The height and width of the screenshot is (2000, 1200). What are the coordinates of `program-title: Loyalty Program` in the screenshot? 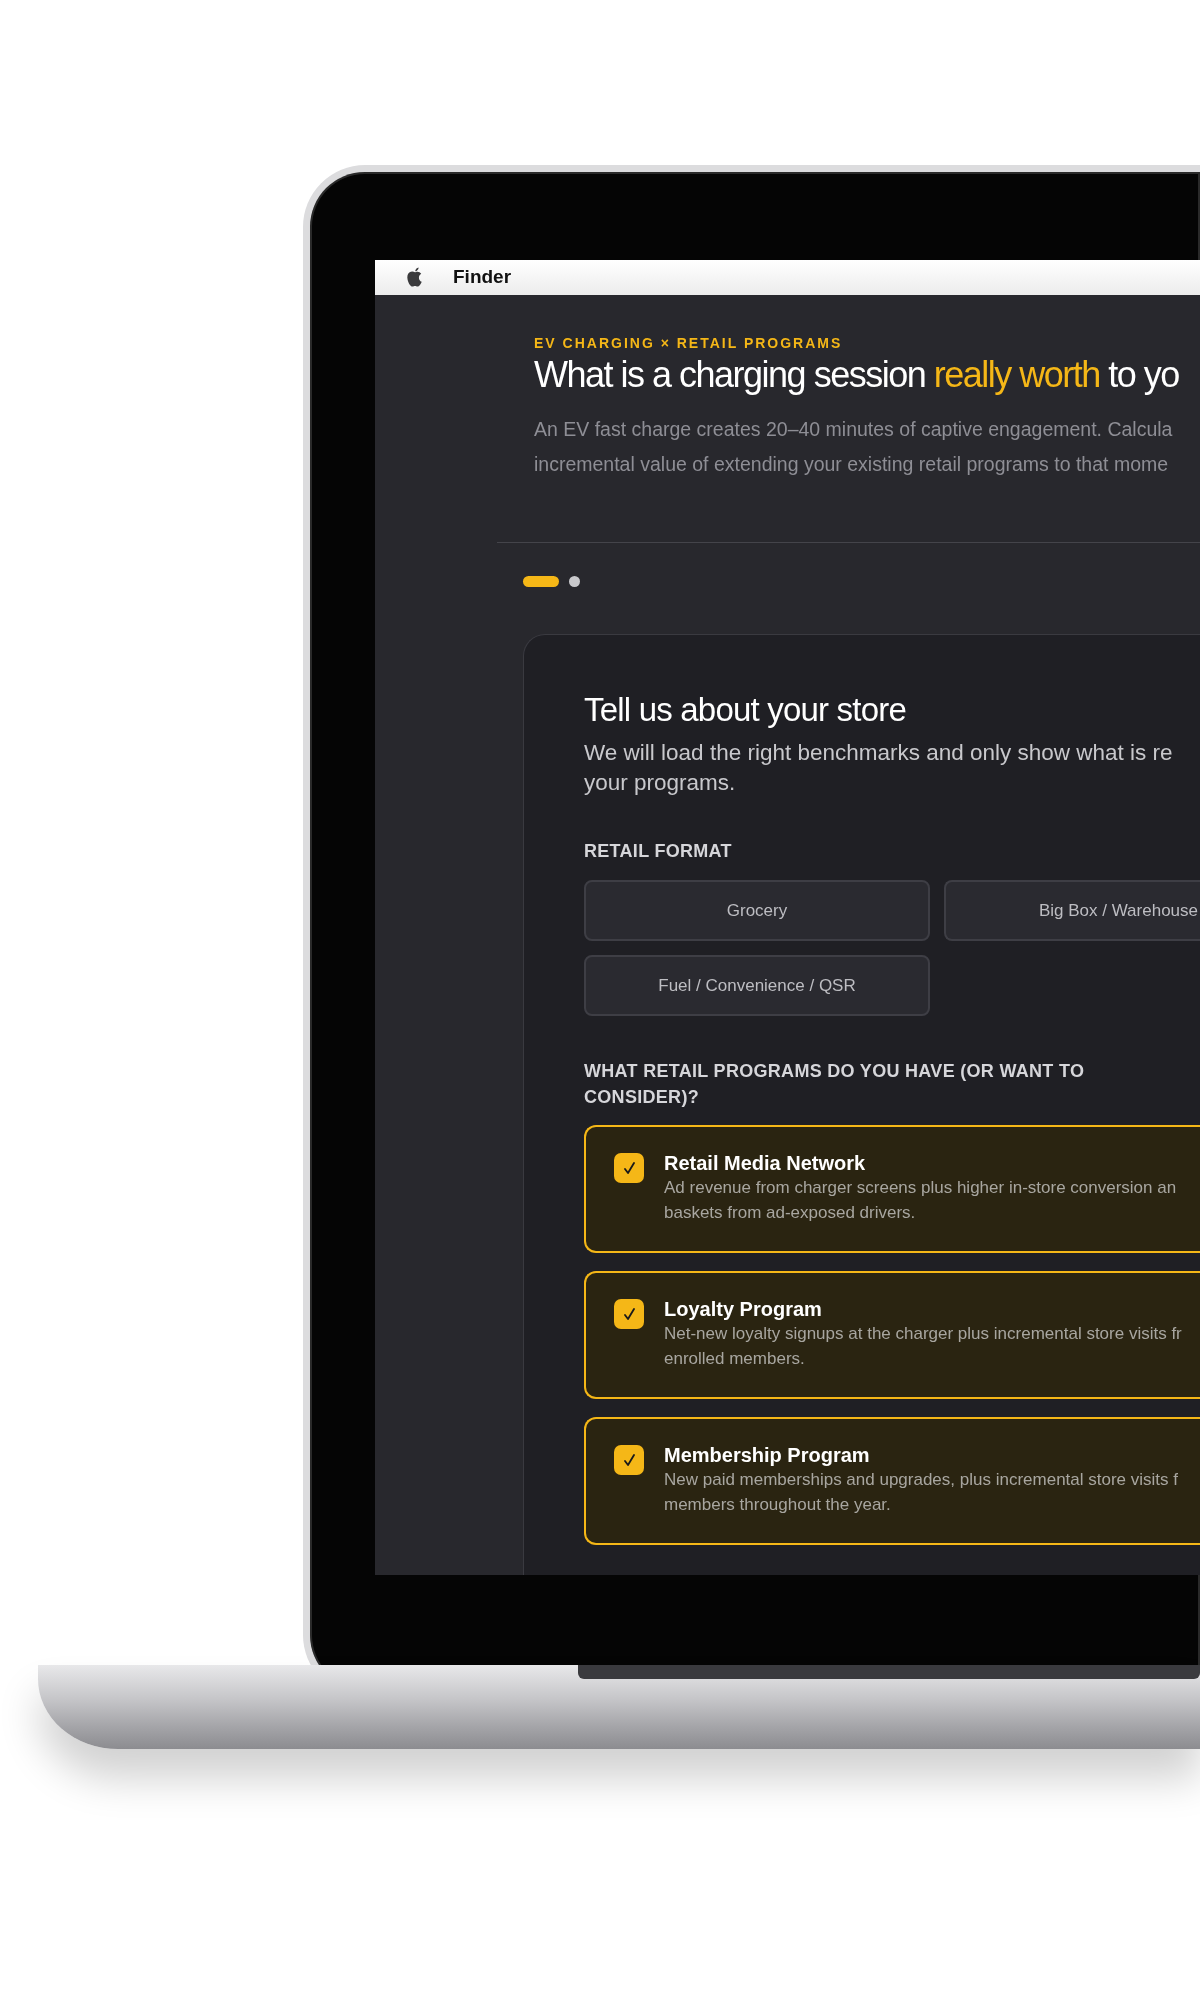 It's located at (743, 1309).